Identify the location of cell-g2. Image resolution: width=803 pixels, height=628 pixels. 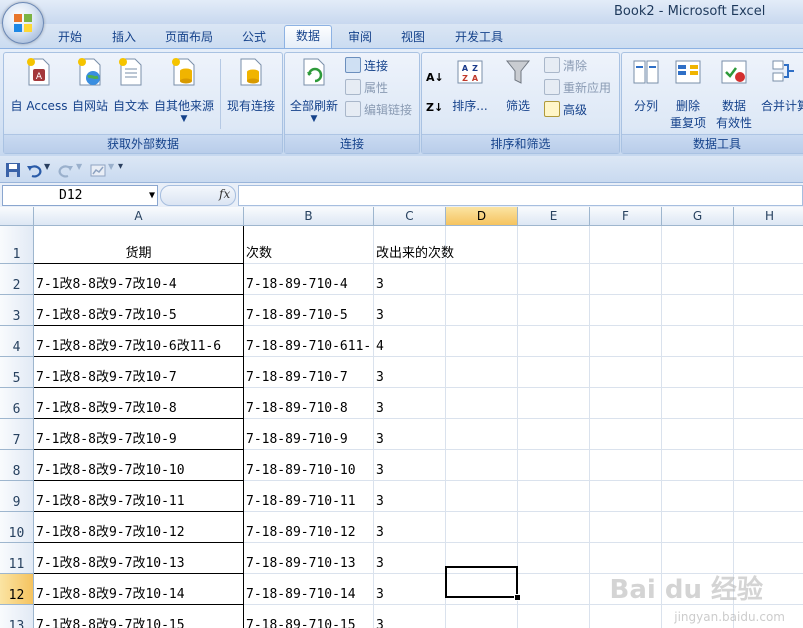
(698, 279).